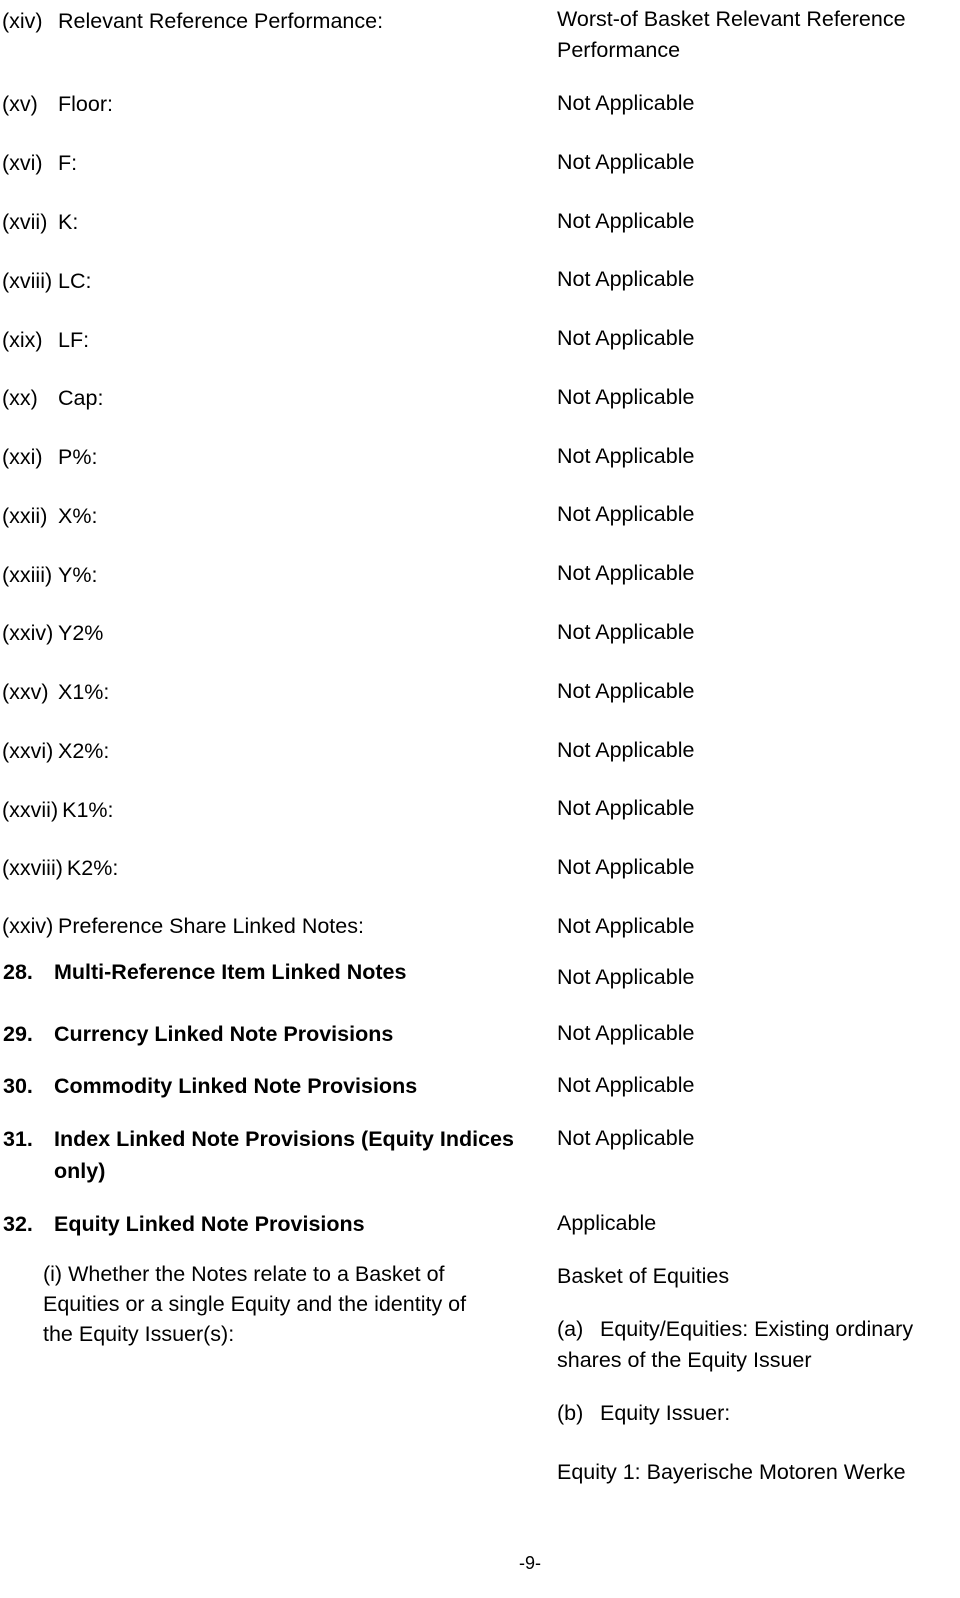 The width and height of the screenshot is (960, 1598). What do you see at coordinates (230, 972) in the screenshot?
I see `item-label: Multi-Reference Item Linked Notes` at bounding box center [230, 972].